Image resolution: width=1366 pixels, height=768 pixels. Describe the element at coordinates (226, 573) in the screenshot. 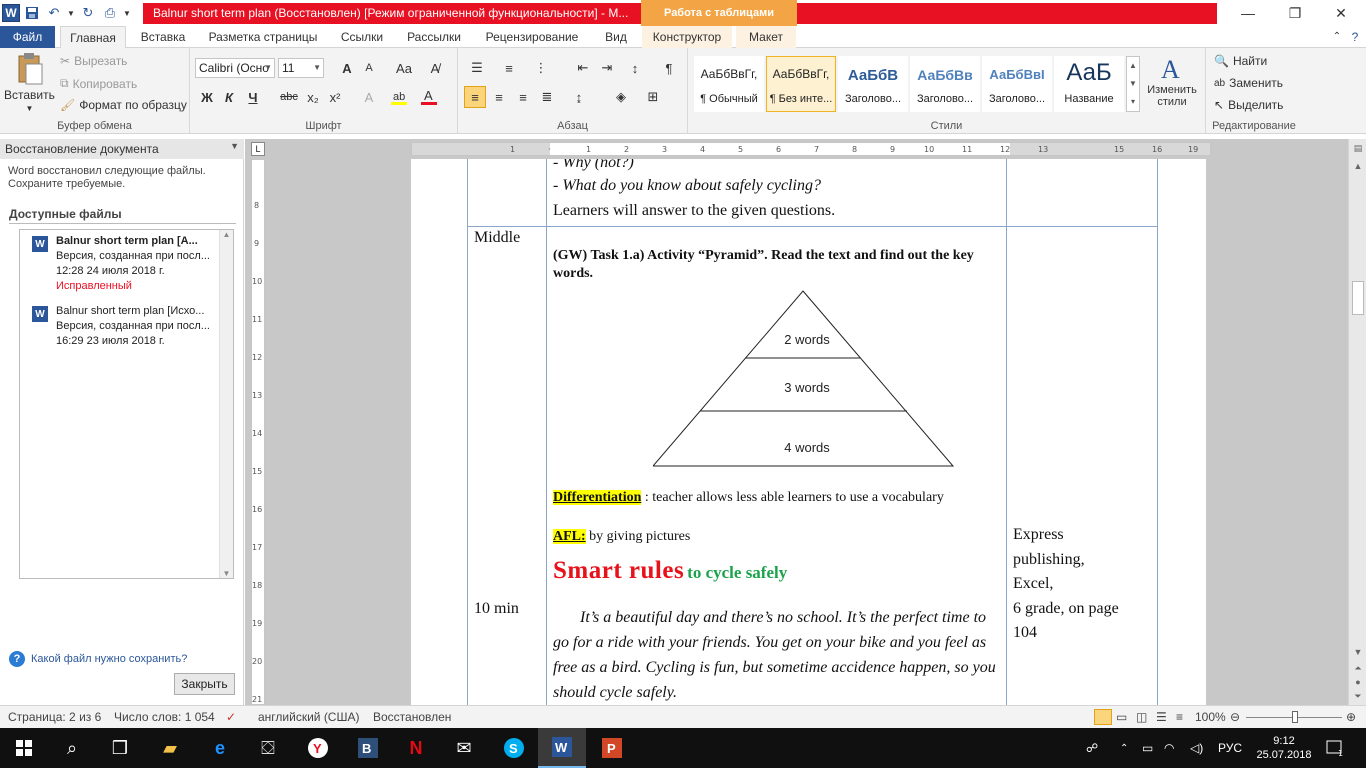

I see `scroll-down-icon: ▼` at that location.